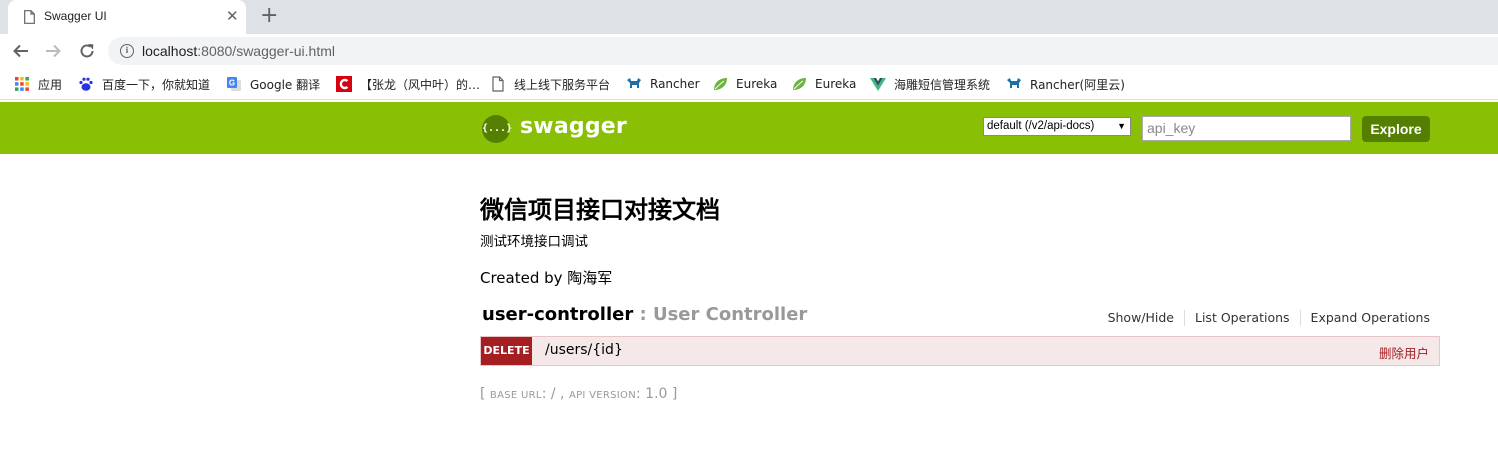 The width and height of the screenshot is (1498, 462). What do you see at coordinates (657, 394) in the screenshot?
I see `api-version-value: : 1.0 ]` at bounding box center [657, 394].